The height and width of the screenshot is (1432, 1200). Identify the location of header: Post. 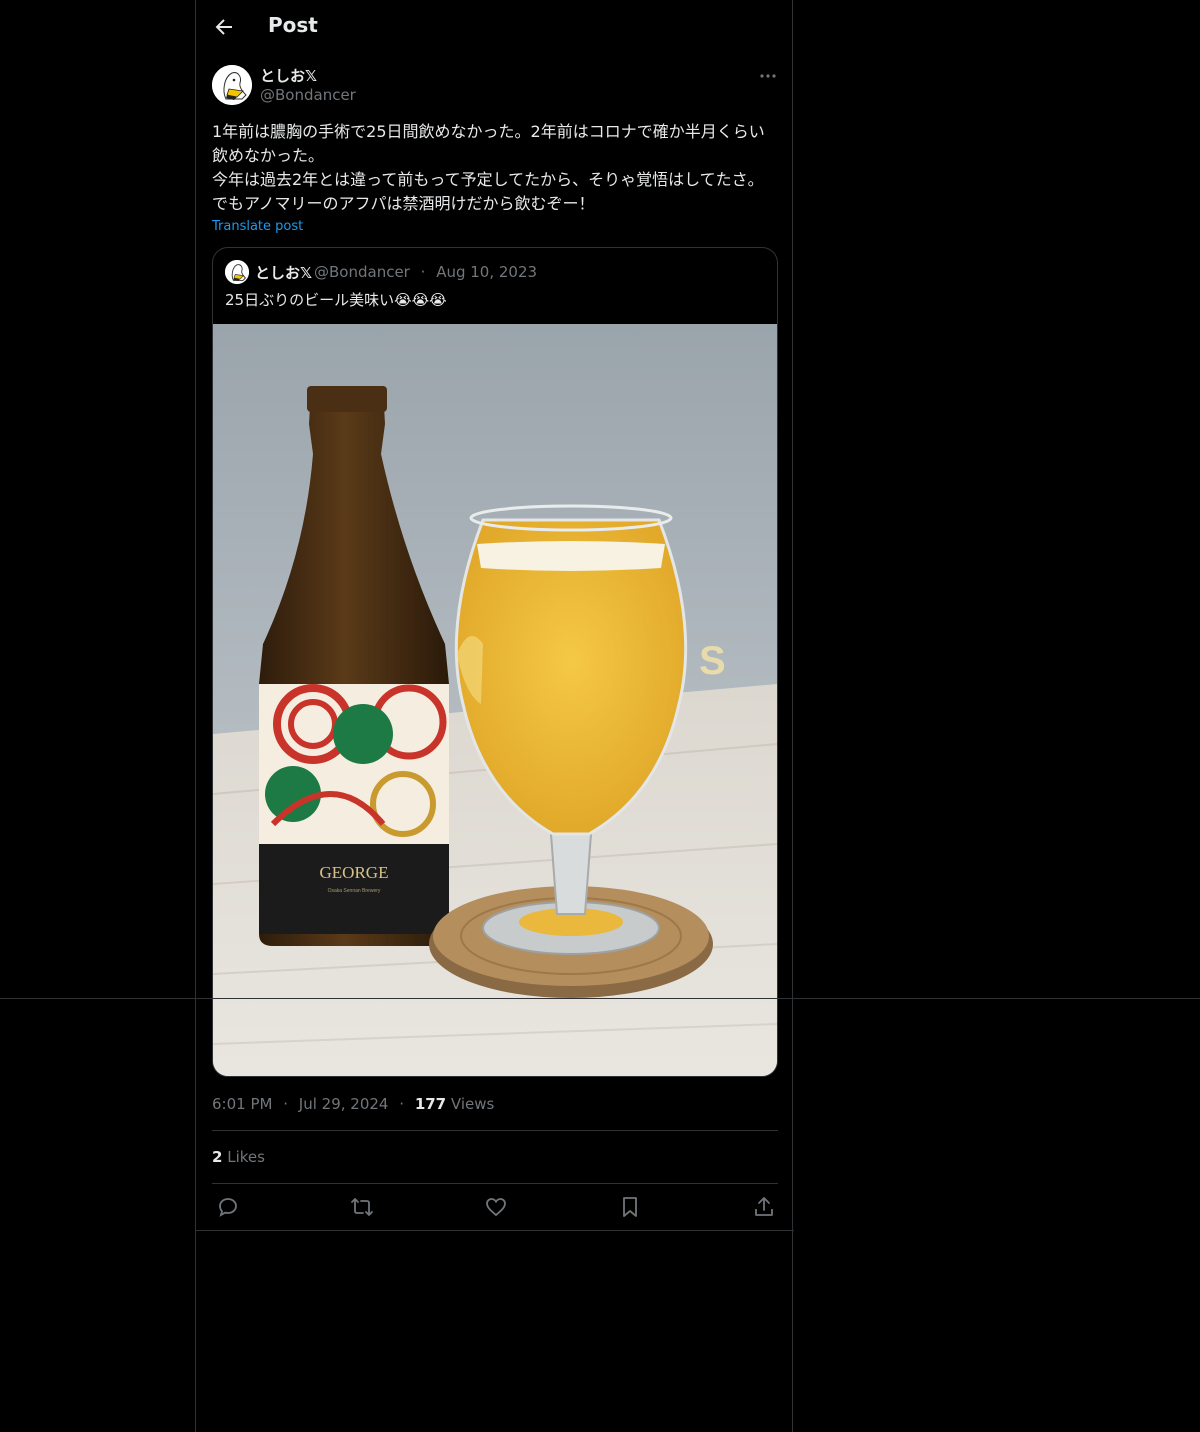
(495, 27).